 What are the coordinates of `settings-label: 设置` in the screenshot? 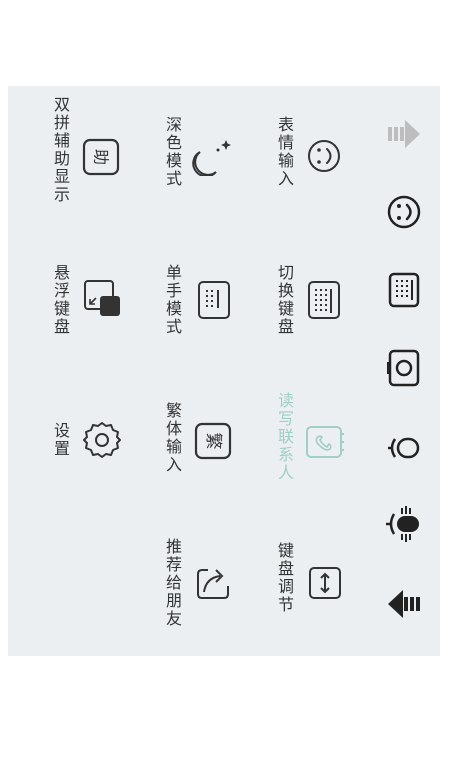 It's located at (60, 440).